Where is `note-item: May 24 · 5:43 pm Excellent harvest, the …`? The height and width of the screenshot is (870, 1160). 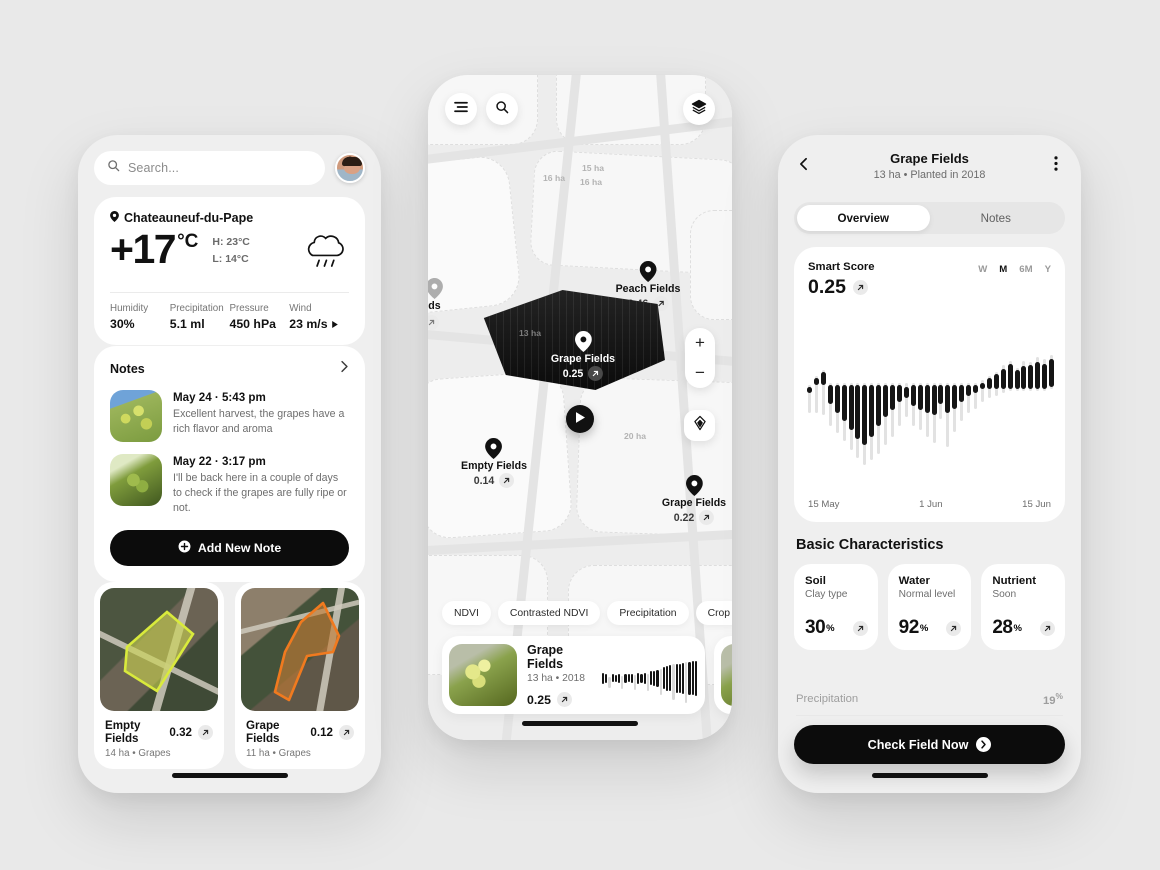
note-item: May 24 · 5:43 pm Excellent harvest, the … is located at coordinates (229, 416).